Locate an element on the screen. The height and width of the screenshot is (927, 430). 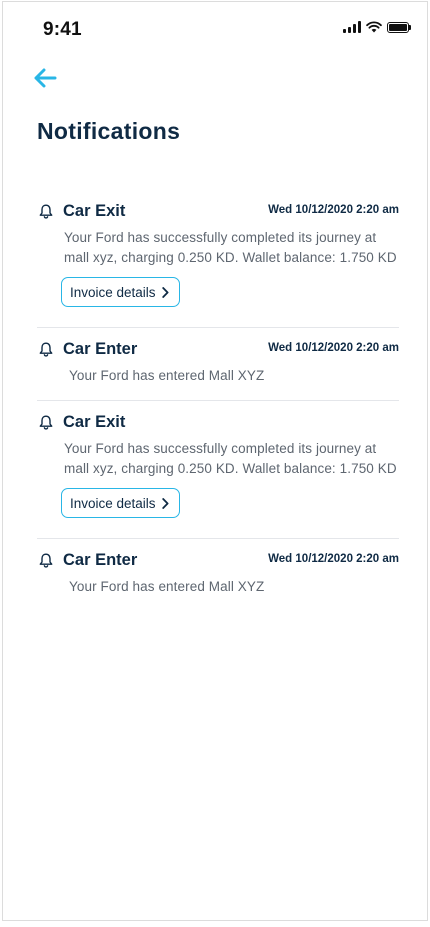
arrow-left-icon is located at coordinates (45, 78).